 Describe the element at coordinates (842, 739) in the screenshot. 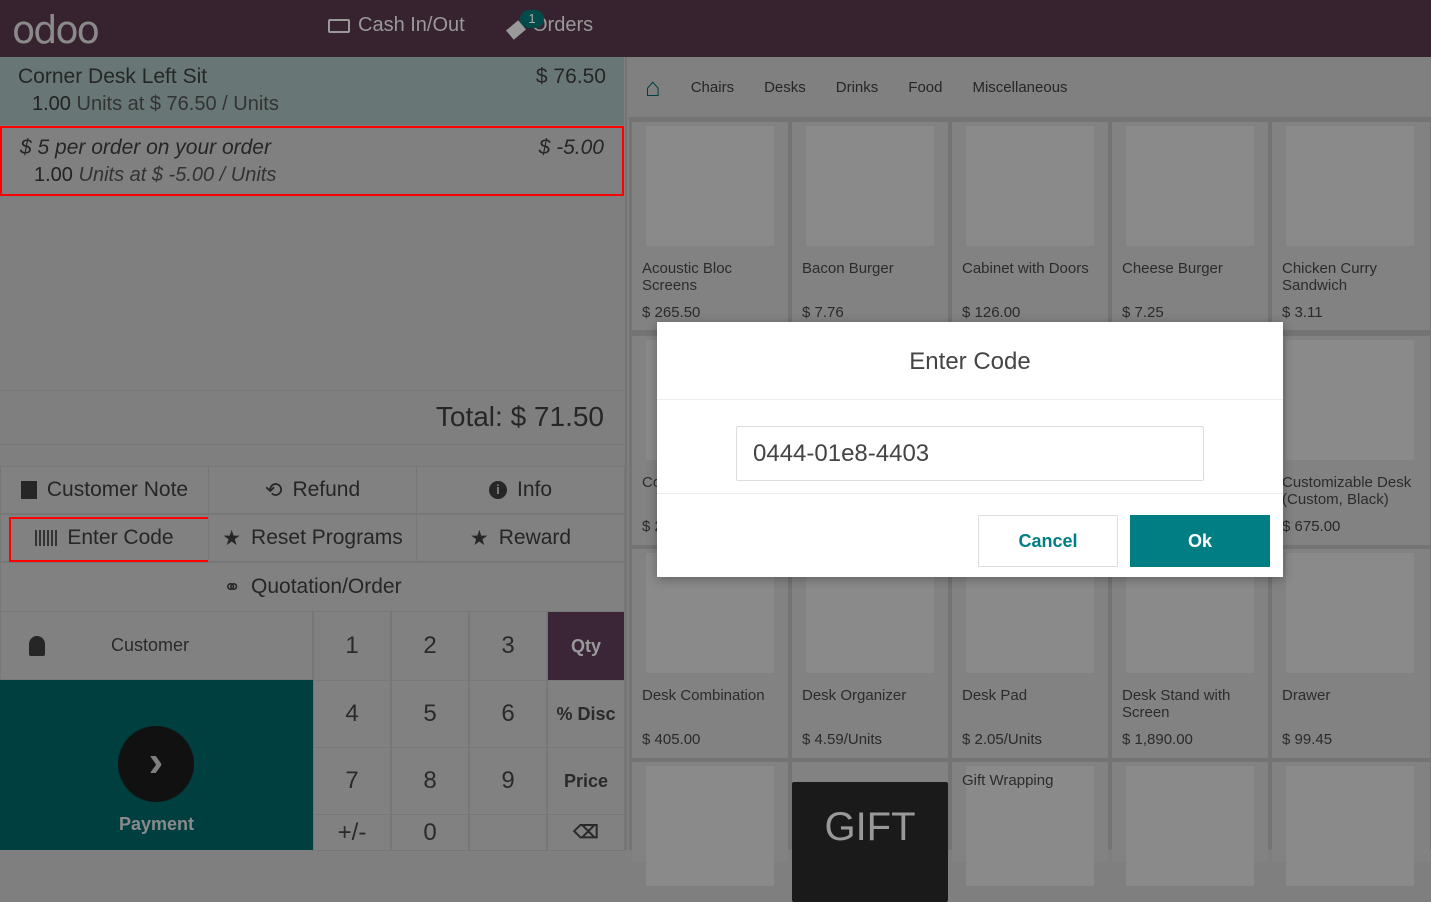

I see `product-price: $ 4.59/Units` at that location.